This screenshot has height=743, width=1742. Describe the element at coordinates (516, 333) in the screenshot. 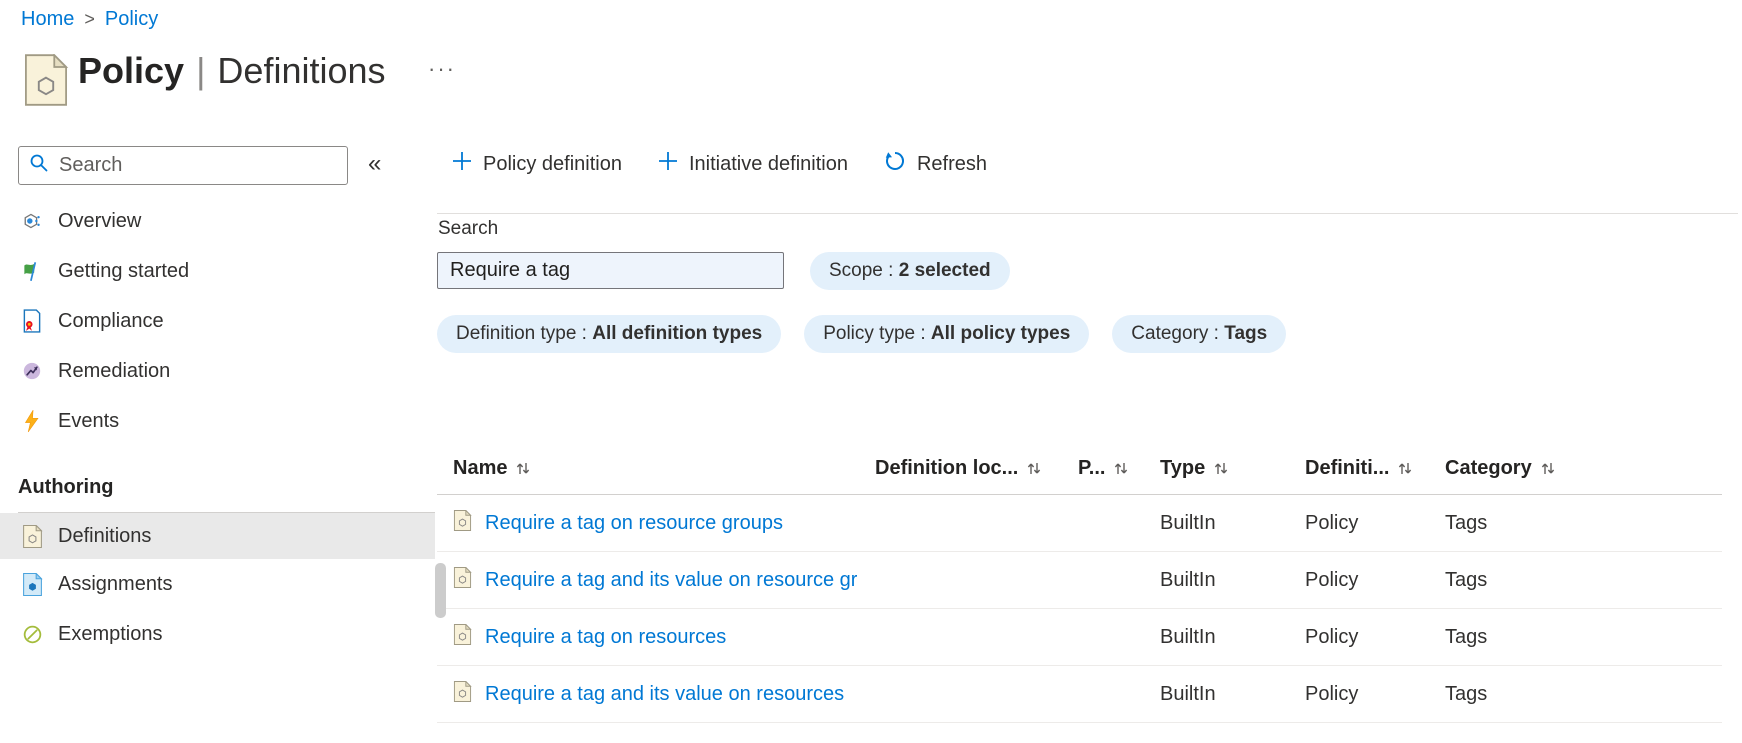

I see `pill-label: Definition type` at that location.